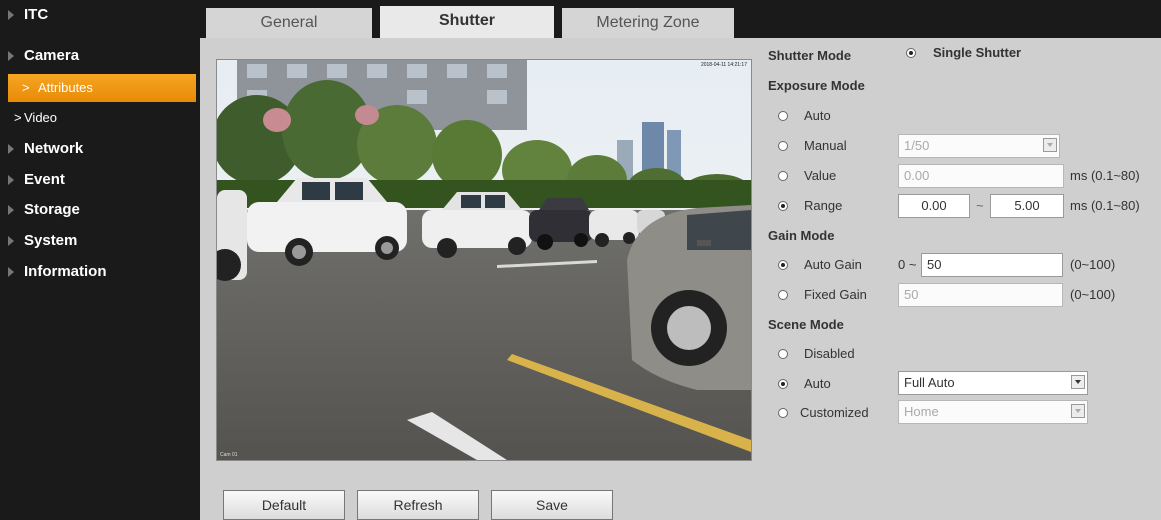  What do you see at coordinates (817, 383) in the screenshot?
I see `scene-auto-label: Auto` at bounding box center [817, 383].